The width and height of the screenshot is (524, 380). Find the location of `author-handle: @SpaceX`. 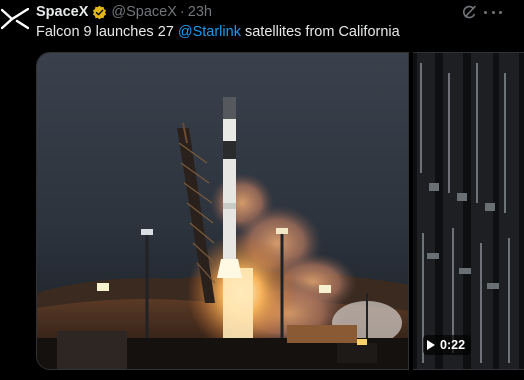

author-handle: @SpaceX is located at coordinates (144, 12).